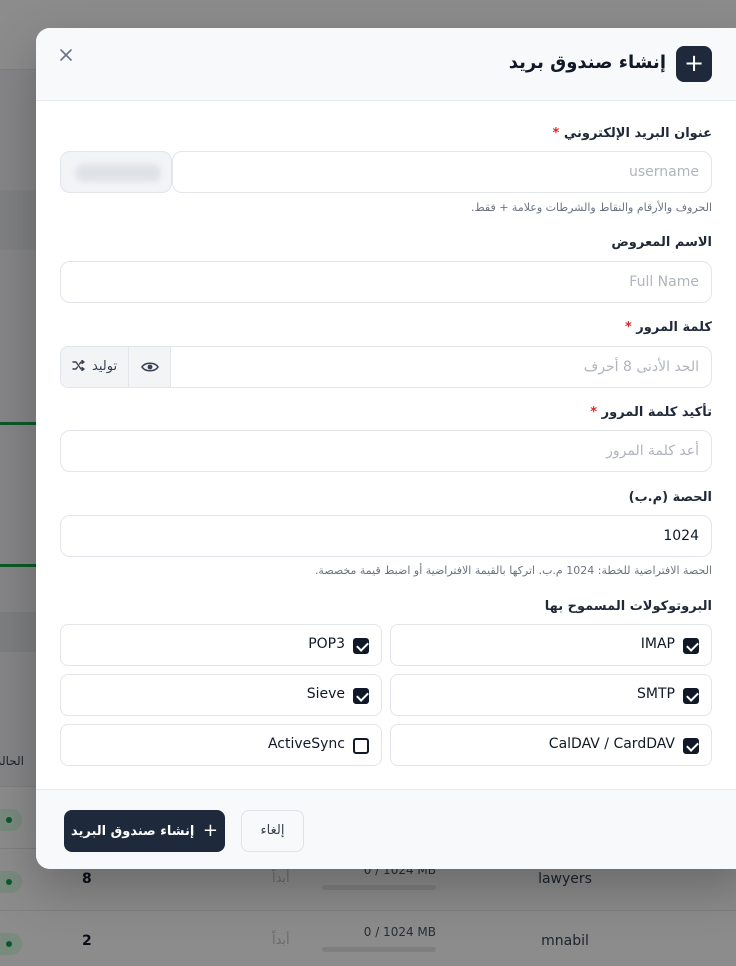 This screenshot has height=966, width=736. What do you see at coordinates (221, 745) in the screenshot?
I see `protocol-option-activesync: ActiveSync` at bounding box center [221, 745].